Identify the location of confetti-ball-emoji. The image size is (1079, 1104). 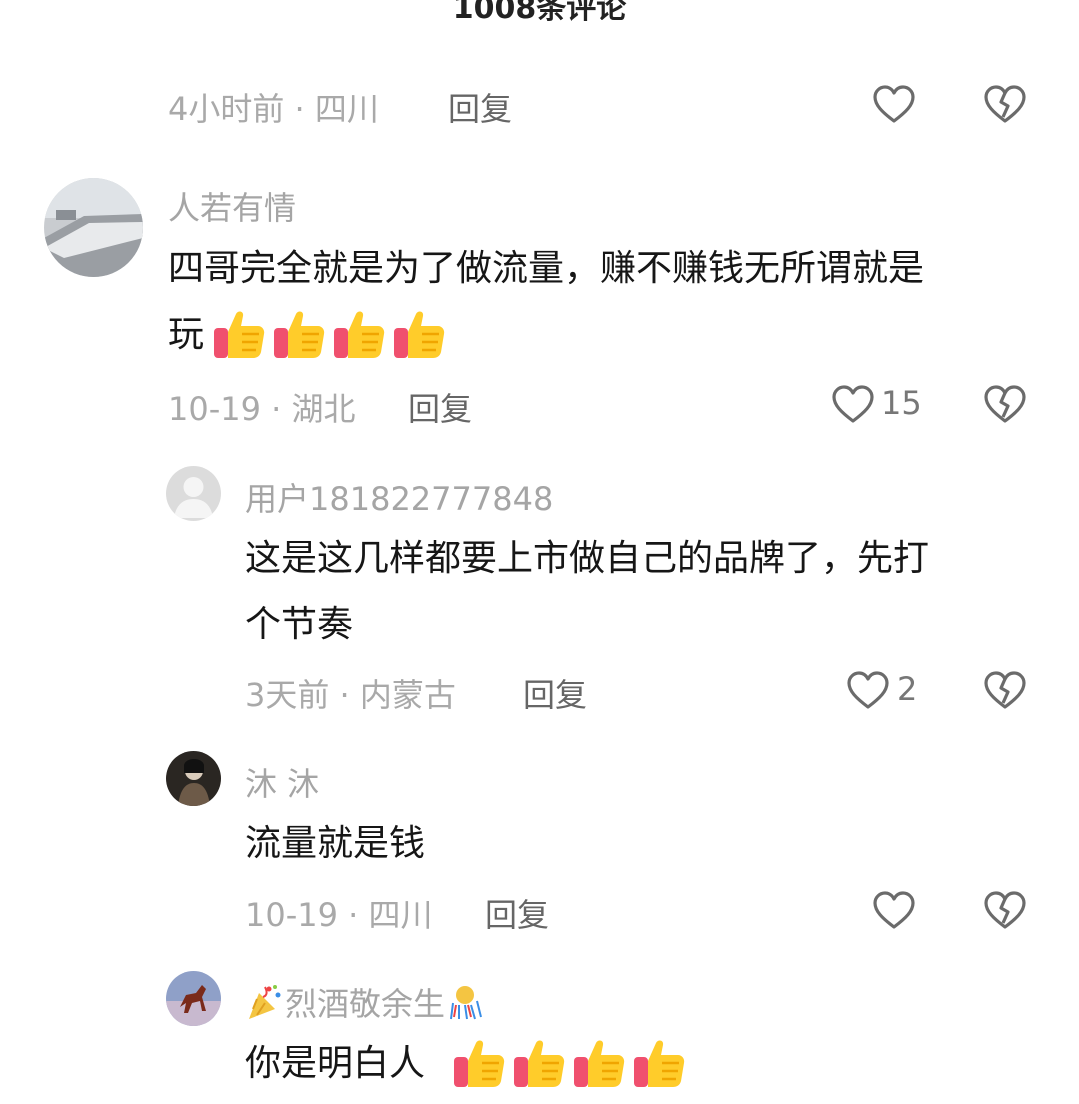
(465, 1006).